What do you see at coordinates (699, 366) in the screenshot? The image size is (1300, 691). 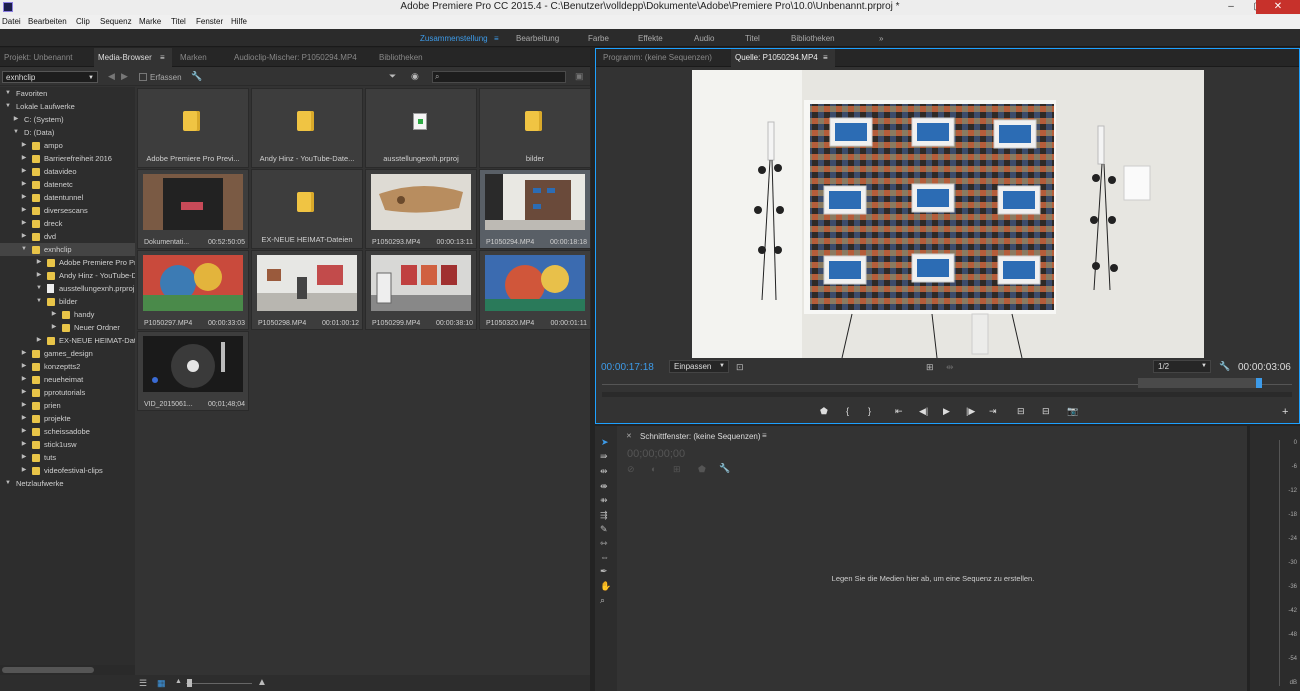 I see `fit-dropdown: Einpassen ▼` at bounding box center [699, 366].